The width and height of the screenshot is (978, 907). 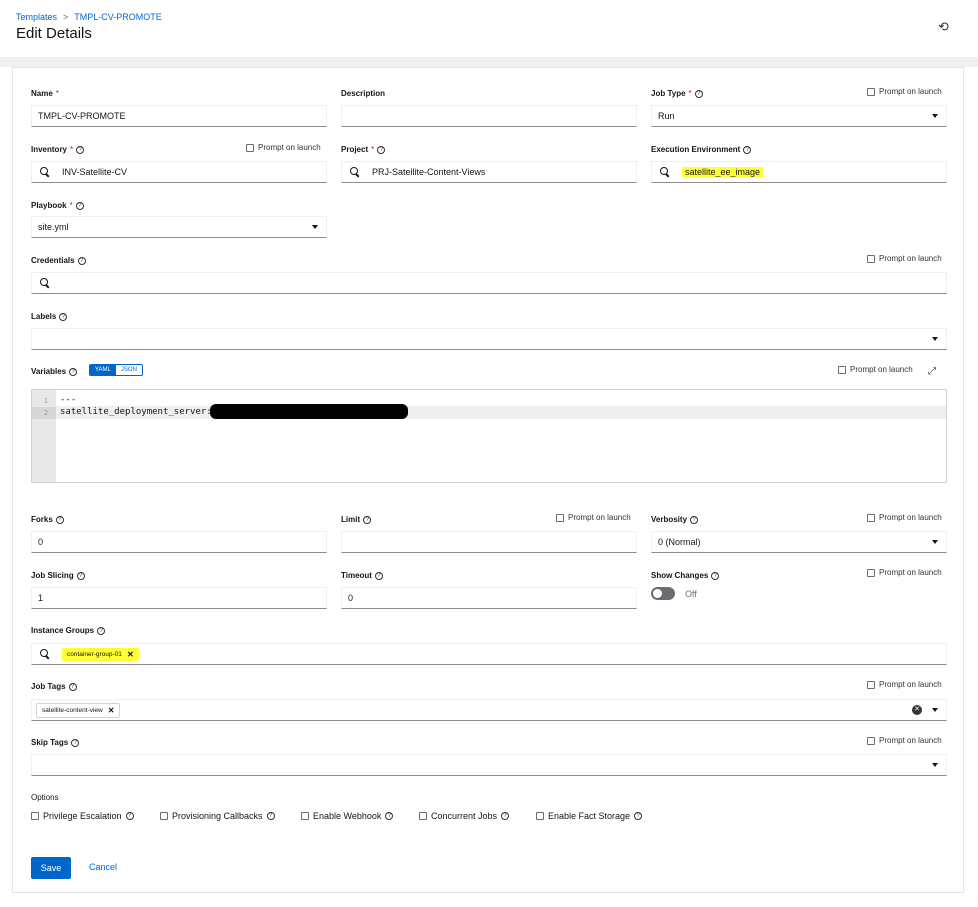 I want to click on instance-groups-lookup: container-group-01 ✕, so click(x=489, y=654).